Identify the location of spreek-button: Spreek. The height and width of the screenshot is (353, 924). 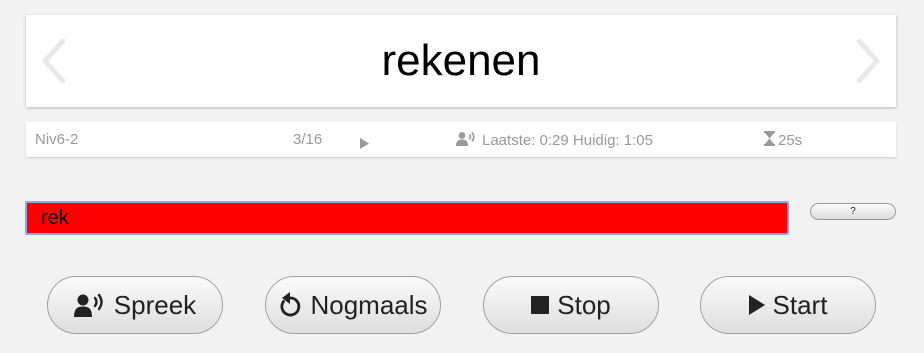
(135, 305).